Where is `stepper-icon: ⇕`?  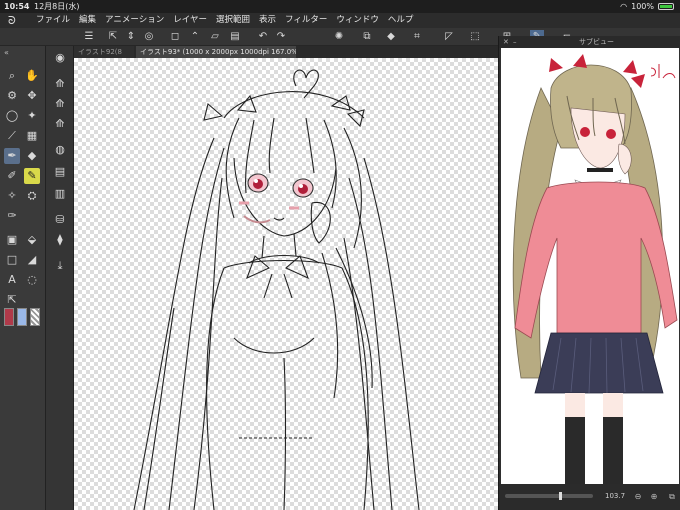 stepper-icon: ⇕ is located at coordinates (131, 37).